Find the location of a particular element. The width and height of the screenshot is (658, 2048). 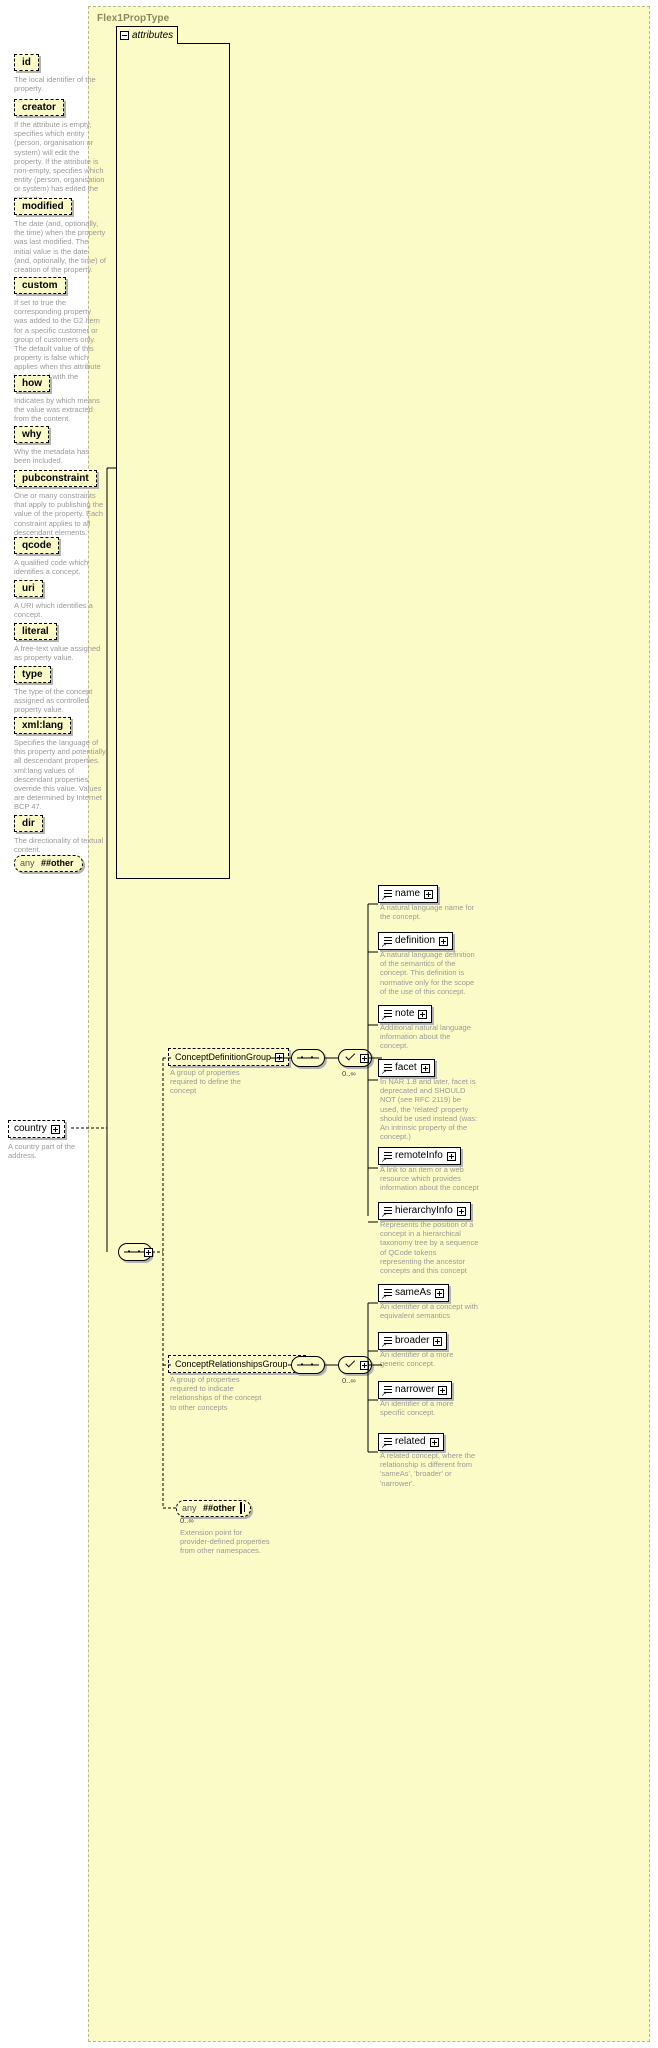

attribute-uri: uri A URI which identifies a concept. is located at coordinates (60, 598).